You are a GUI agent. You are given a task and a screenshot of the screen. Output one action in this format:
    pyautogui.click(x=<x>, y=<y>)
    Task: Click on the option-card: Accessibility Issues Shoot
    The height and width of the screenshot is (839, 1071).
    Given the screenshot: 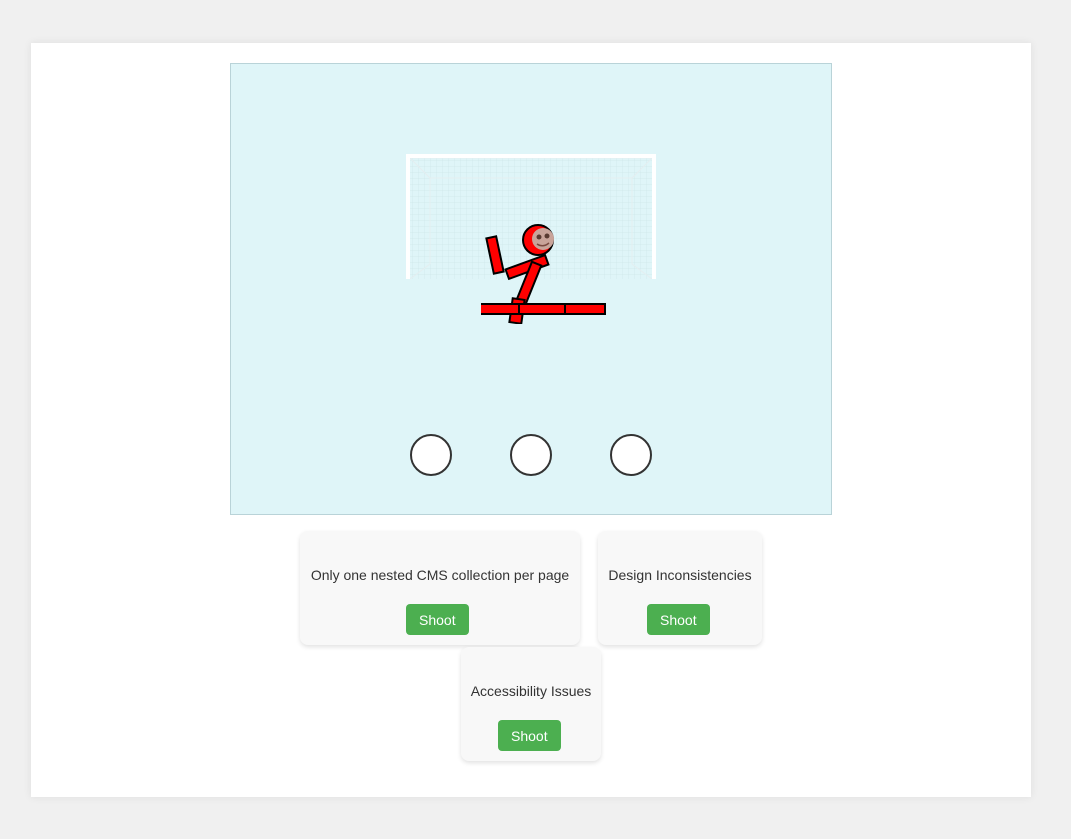 What is the action you would take?
    pyautogui.click(x=531, y=704)
    